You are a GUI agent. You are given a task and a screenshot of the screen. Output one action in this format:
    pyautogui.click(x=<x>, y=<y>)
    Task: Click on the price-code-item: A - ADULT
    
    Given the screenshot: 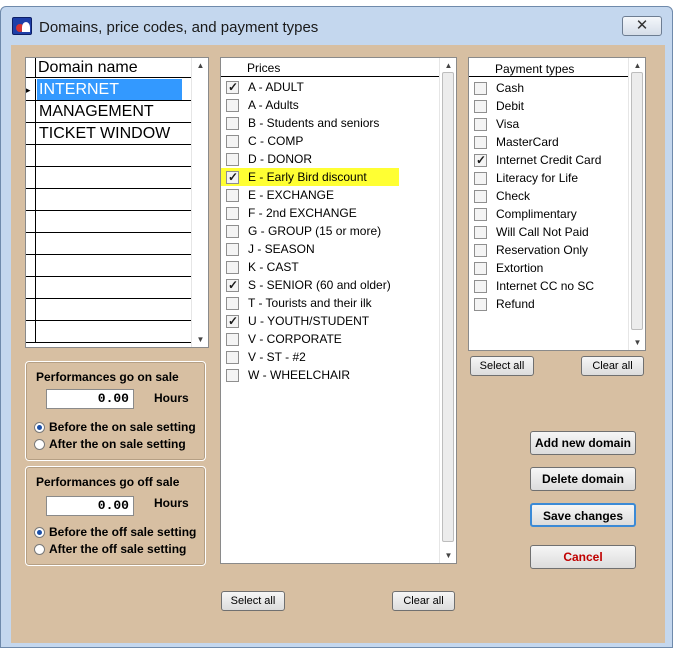 What is the action you would take?
    pyautogui.click(x=321, y=87)
    